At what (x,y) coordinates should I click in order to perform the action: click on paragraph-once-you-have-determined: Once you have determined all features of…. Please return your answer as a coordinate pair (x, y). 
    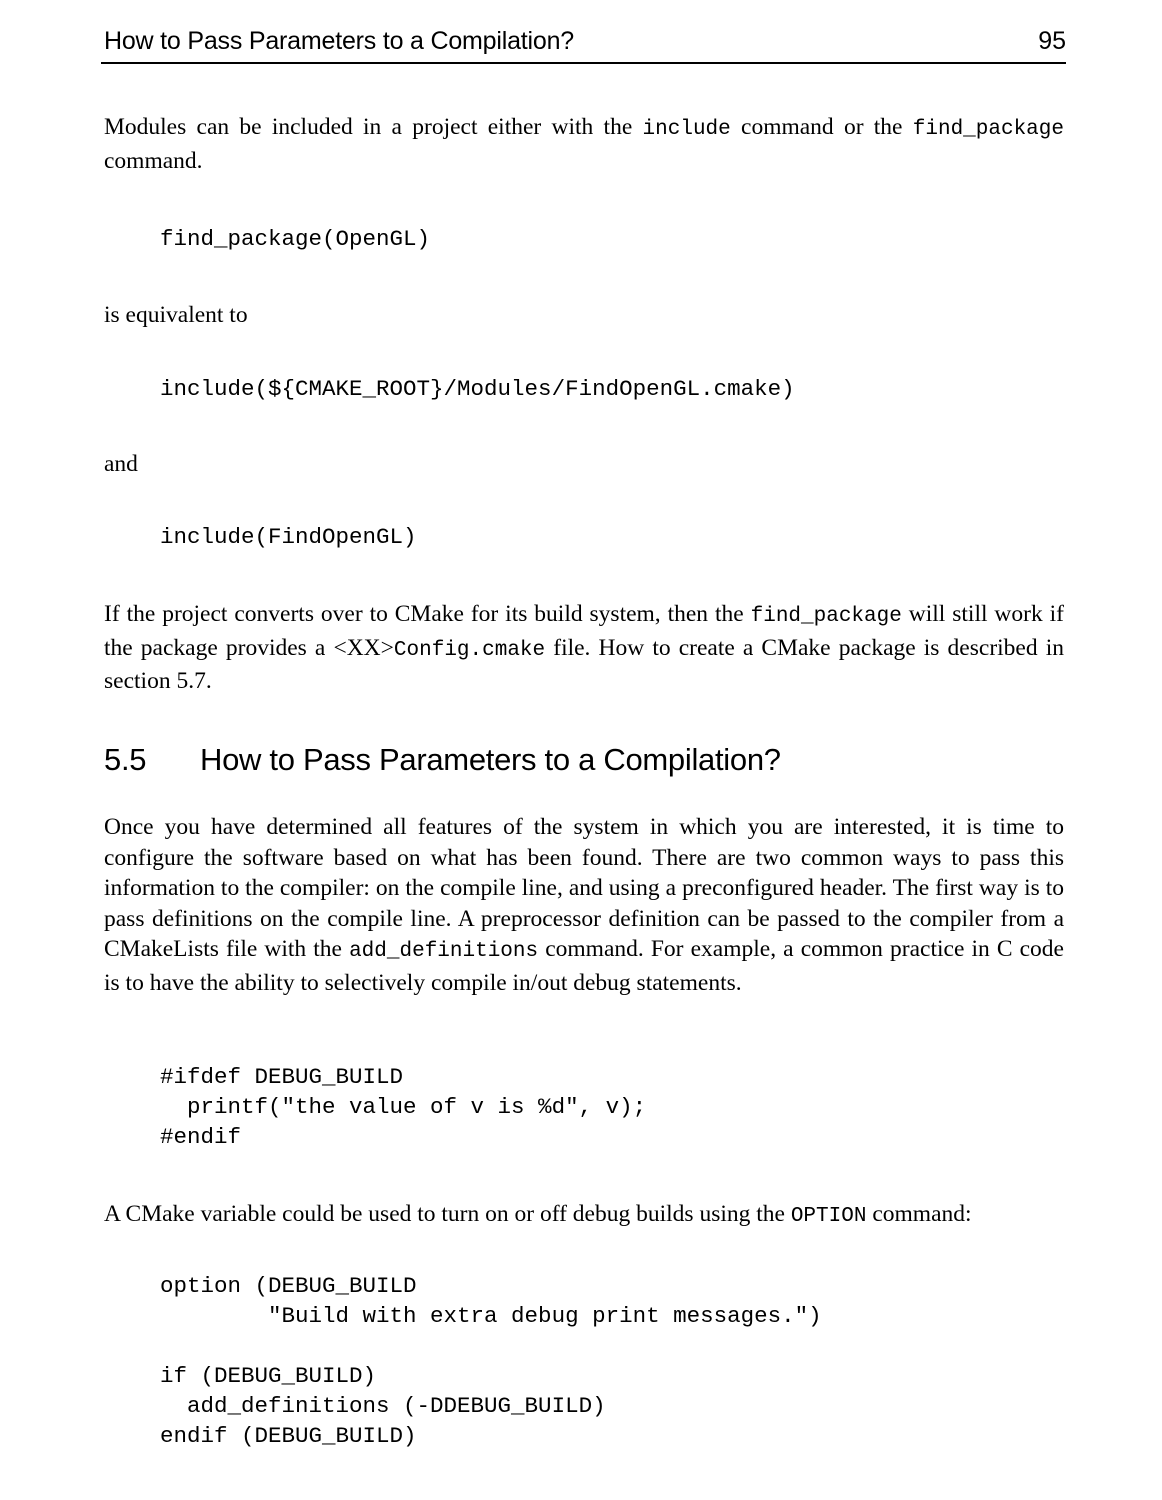
    Looking at the image, I should click on (584, 905).